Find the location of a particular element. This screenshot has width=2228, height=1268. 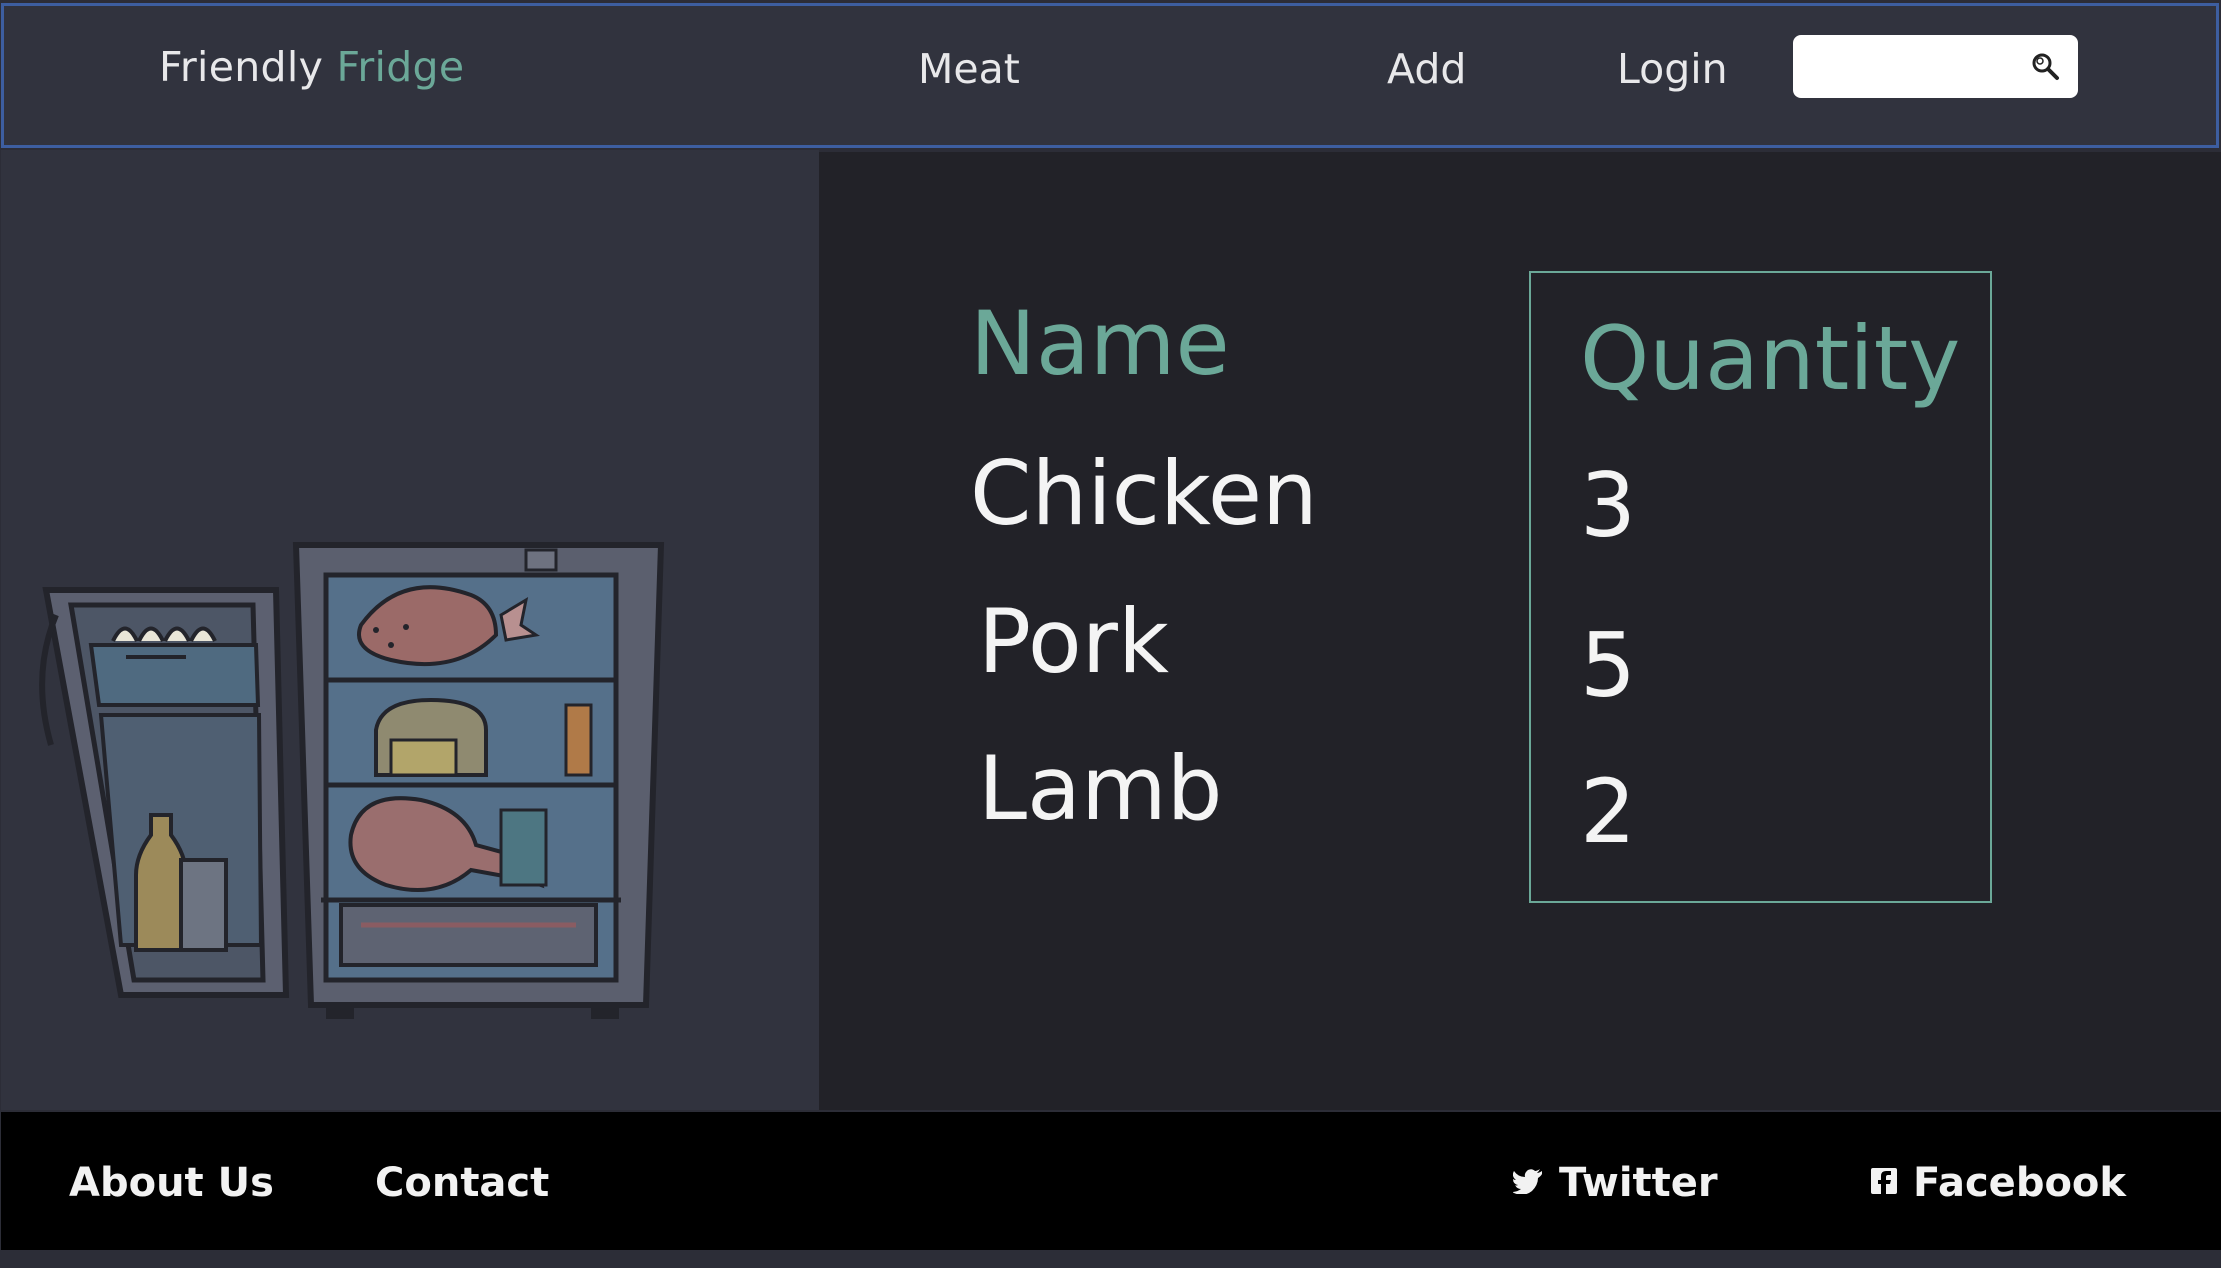

footer-contact: Contact is located at coordinates (462, 1183).